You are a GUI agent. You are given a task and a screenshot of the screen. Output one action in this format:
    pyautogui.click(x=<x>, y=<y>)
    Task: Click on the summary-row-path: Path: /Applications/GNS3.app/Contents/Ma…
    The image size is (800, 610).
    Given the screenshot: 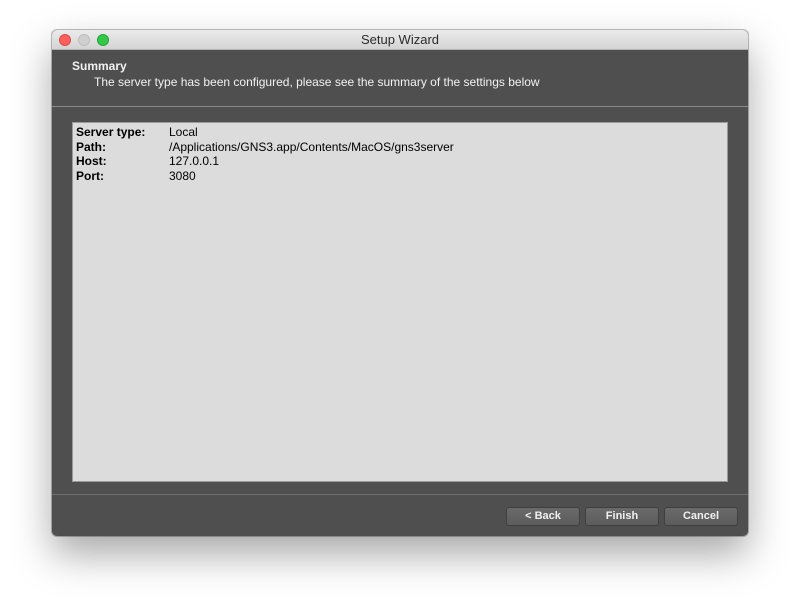 What is the action you would take?
    pyautogui.click(x=400, y=147)
    